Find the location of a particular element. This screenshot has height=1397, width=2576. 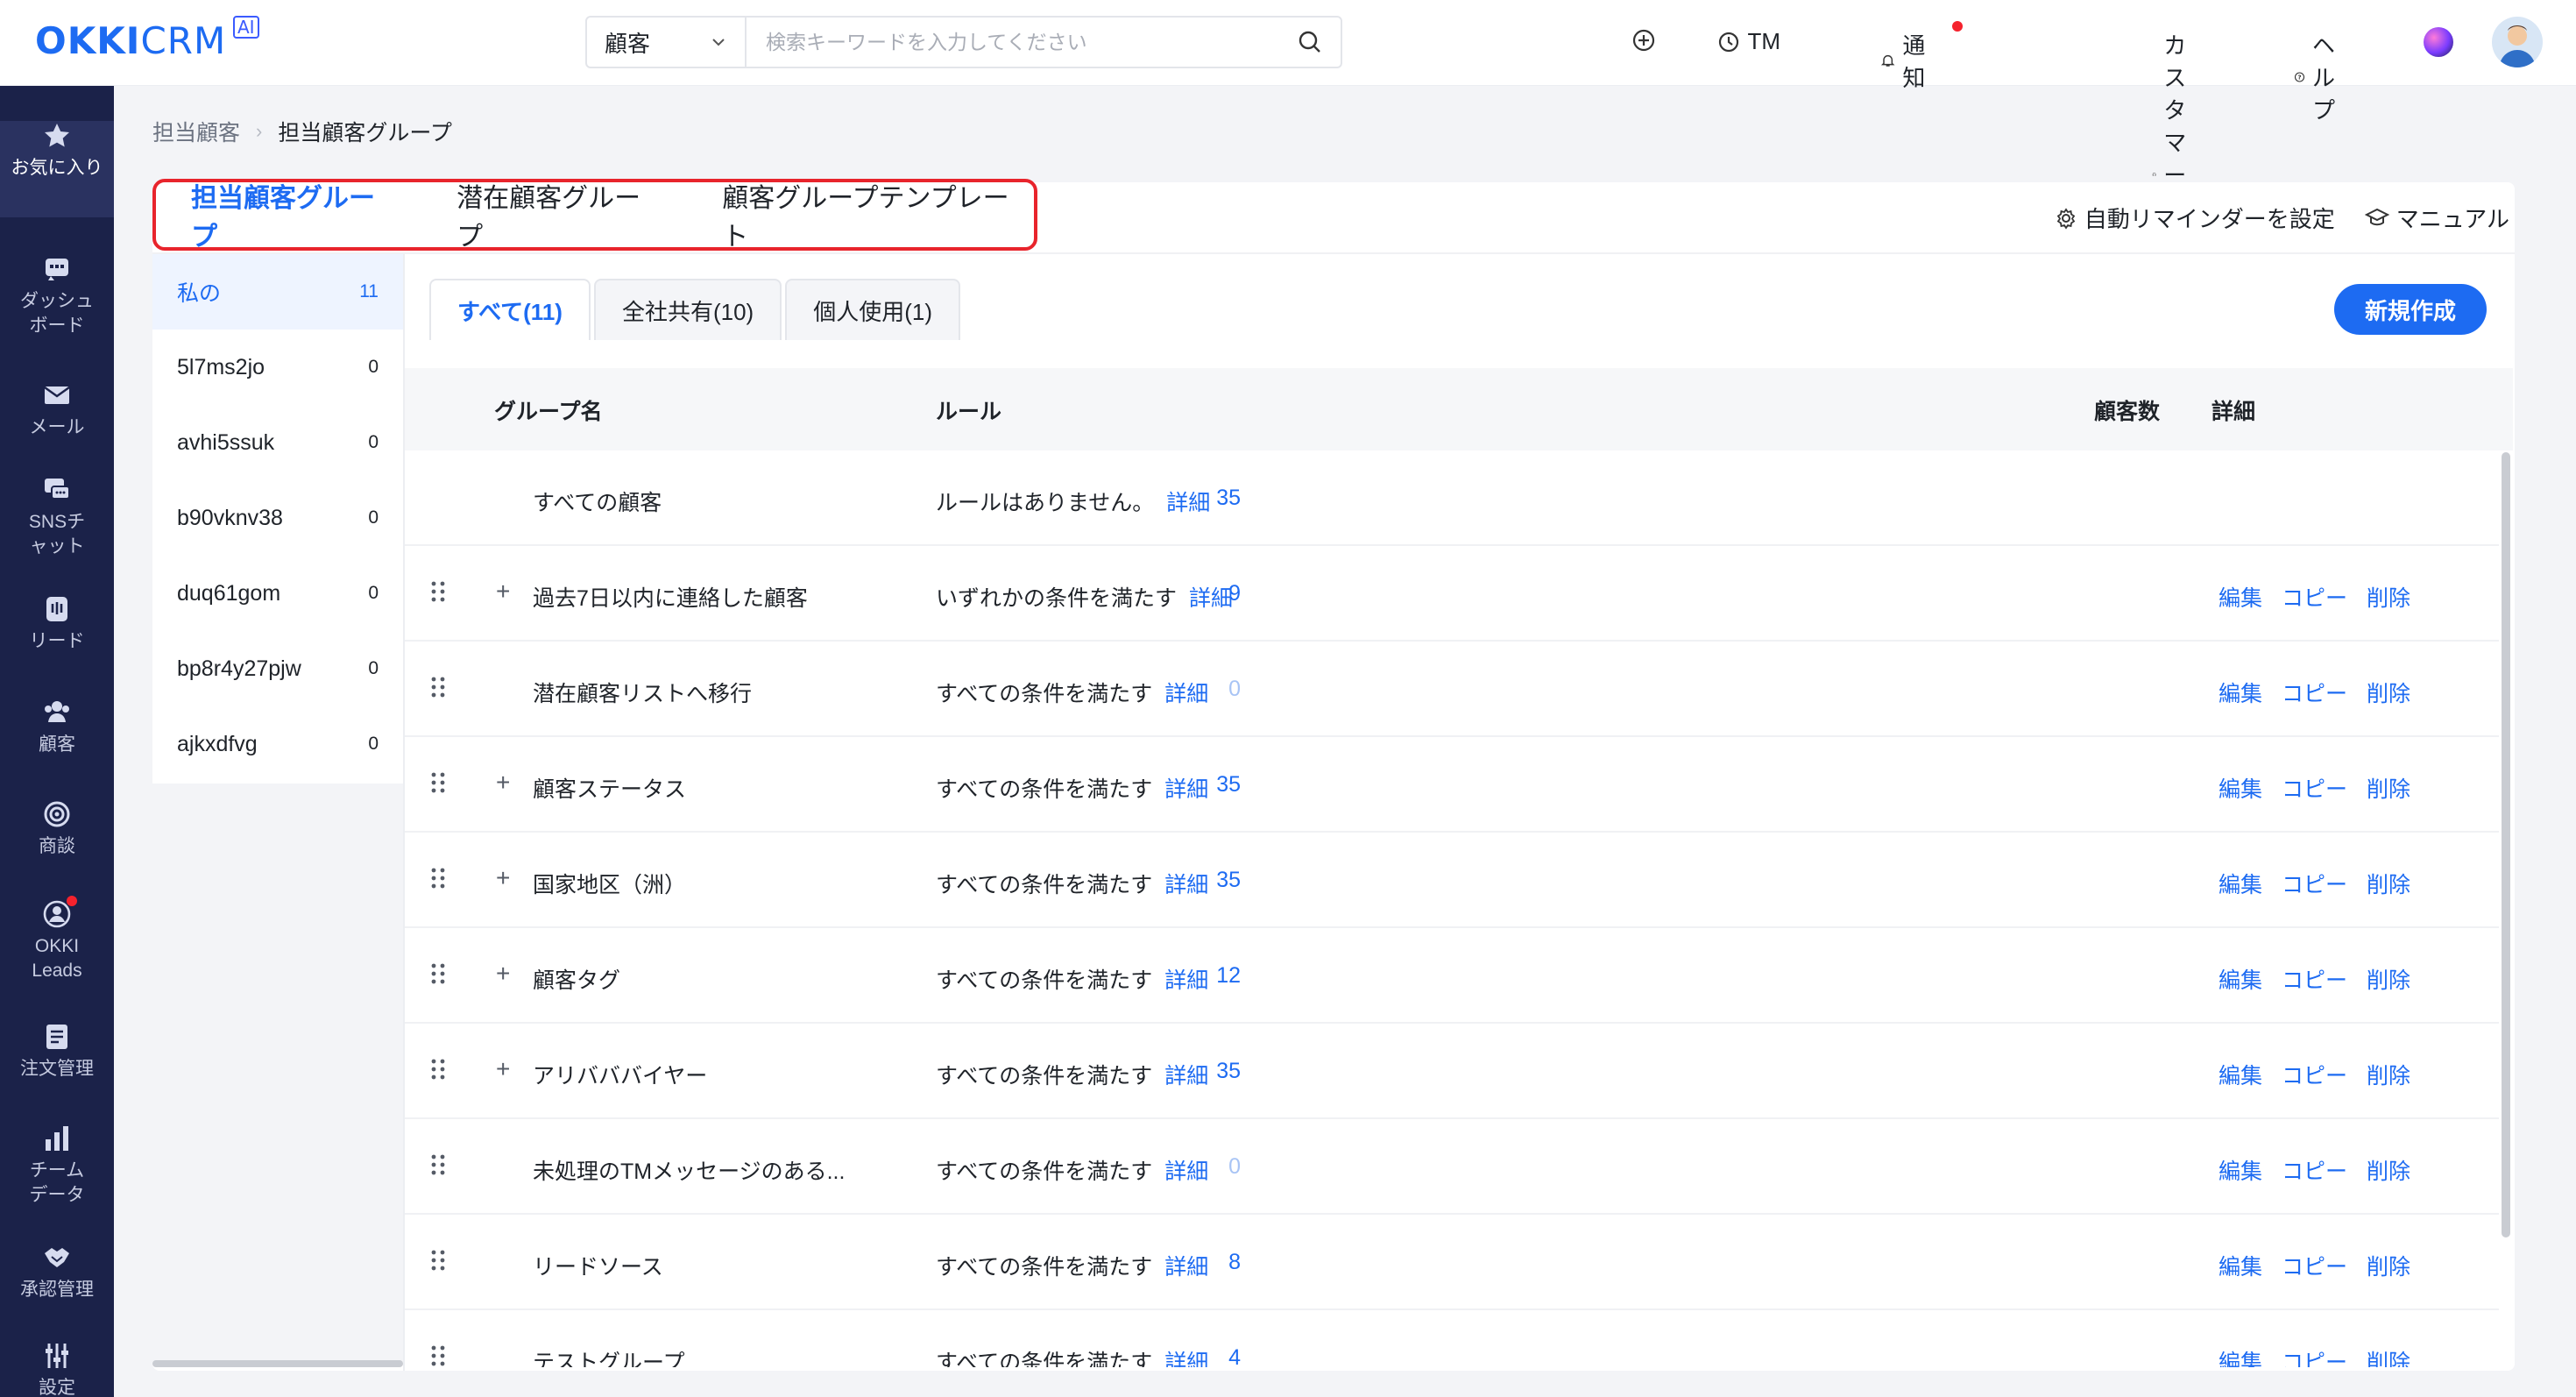

sidebar-item-settings: 設定 is located at coordinates (57, 1369).